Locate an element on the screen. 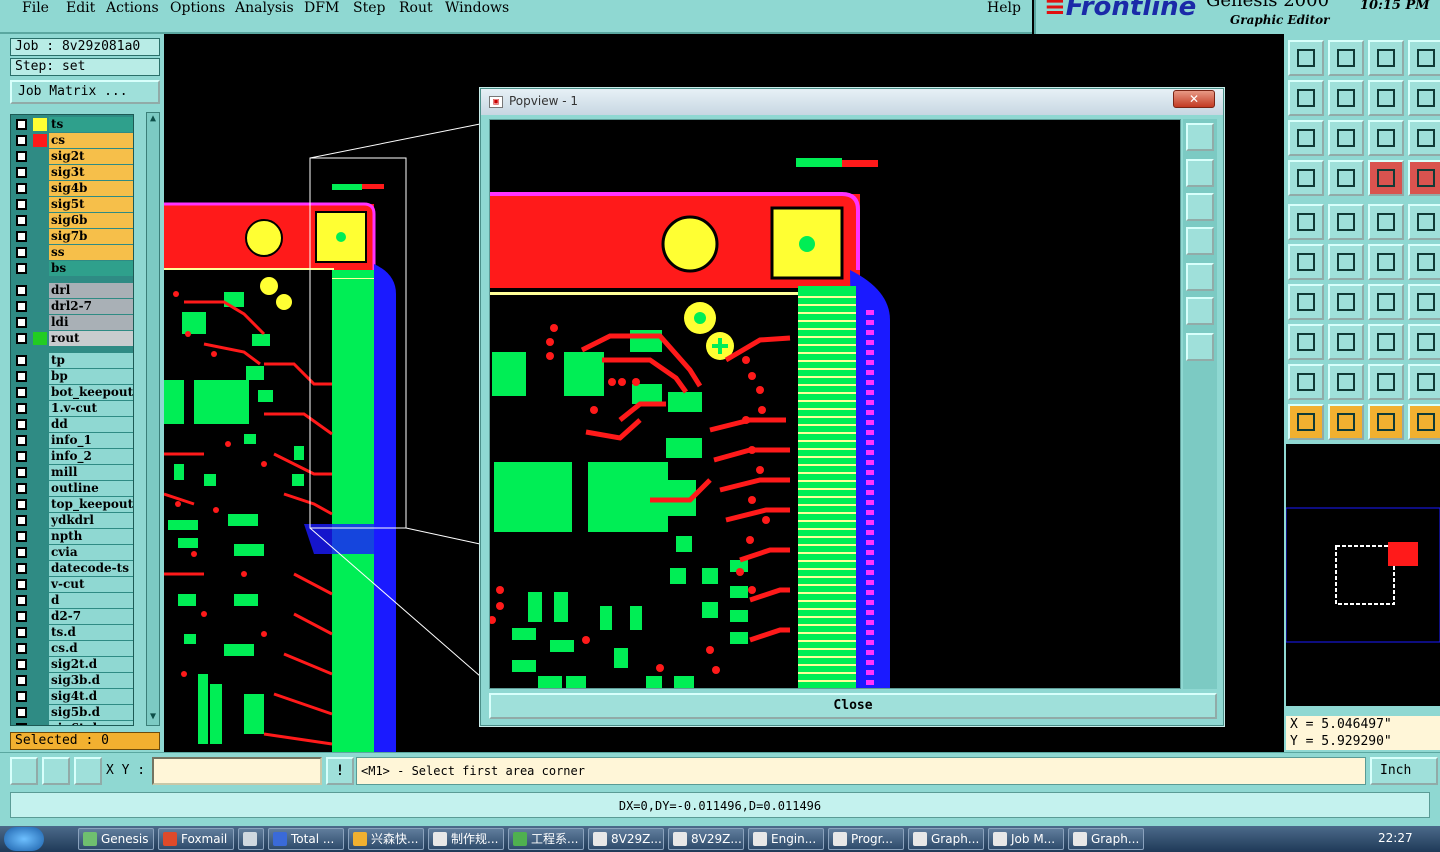  snap-settings-icon is located at coordinates (1306, 178).